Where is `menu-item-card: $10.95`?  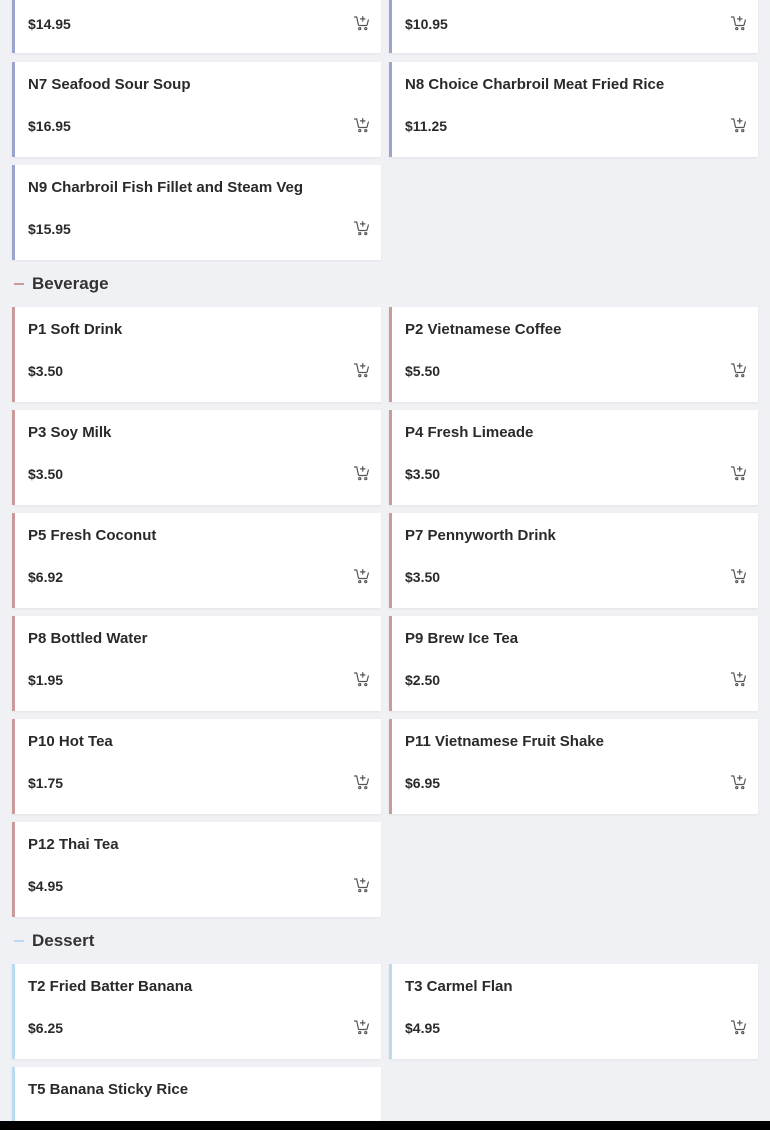
menu-item-card: $10.95 is located at coordinates (573, 26).